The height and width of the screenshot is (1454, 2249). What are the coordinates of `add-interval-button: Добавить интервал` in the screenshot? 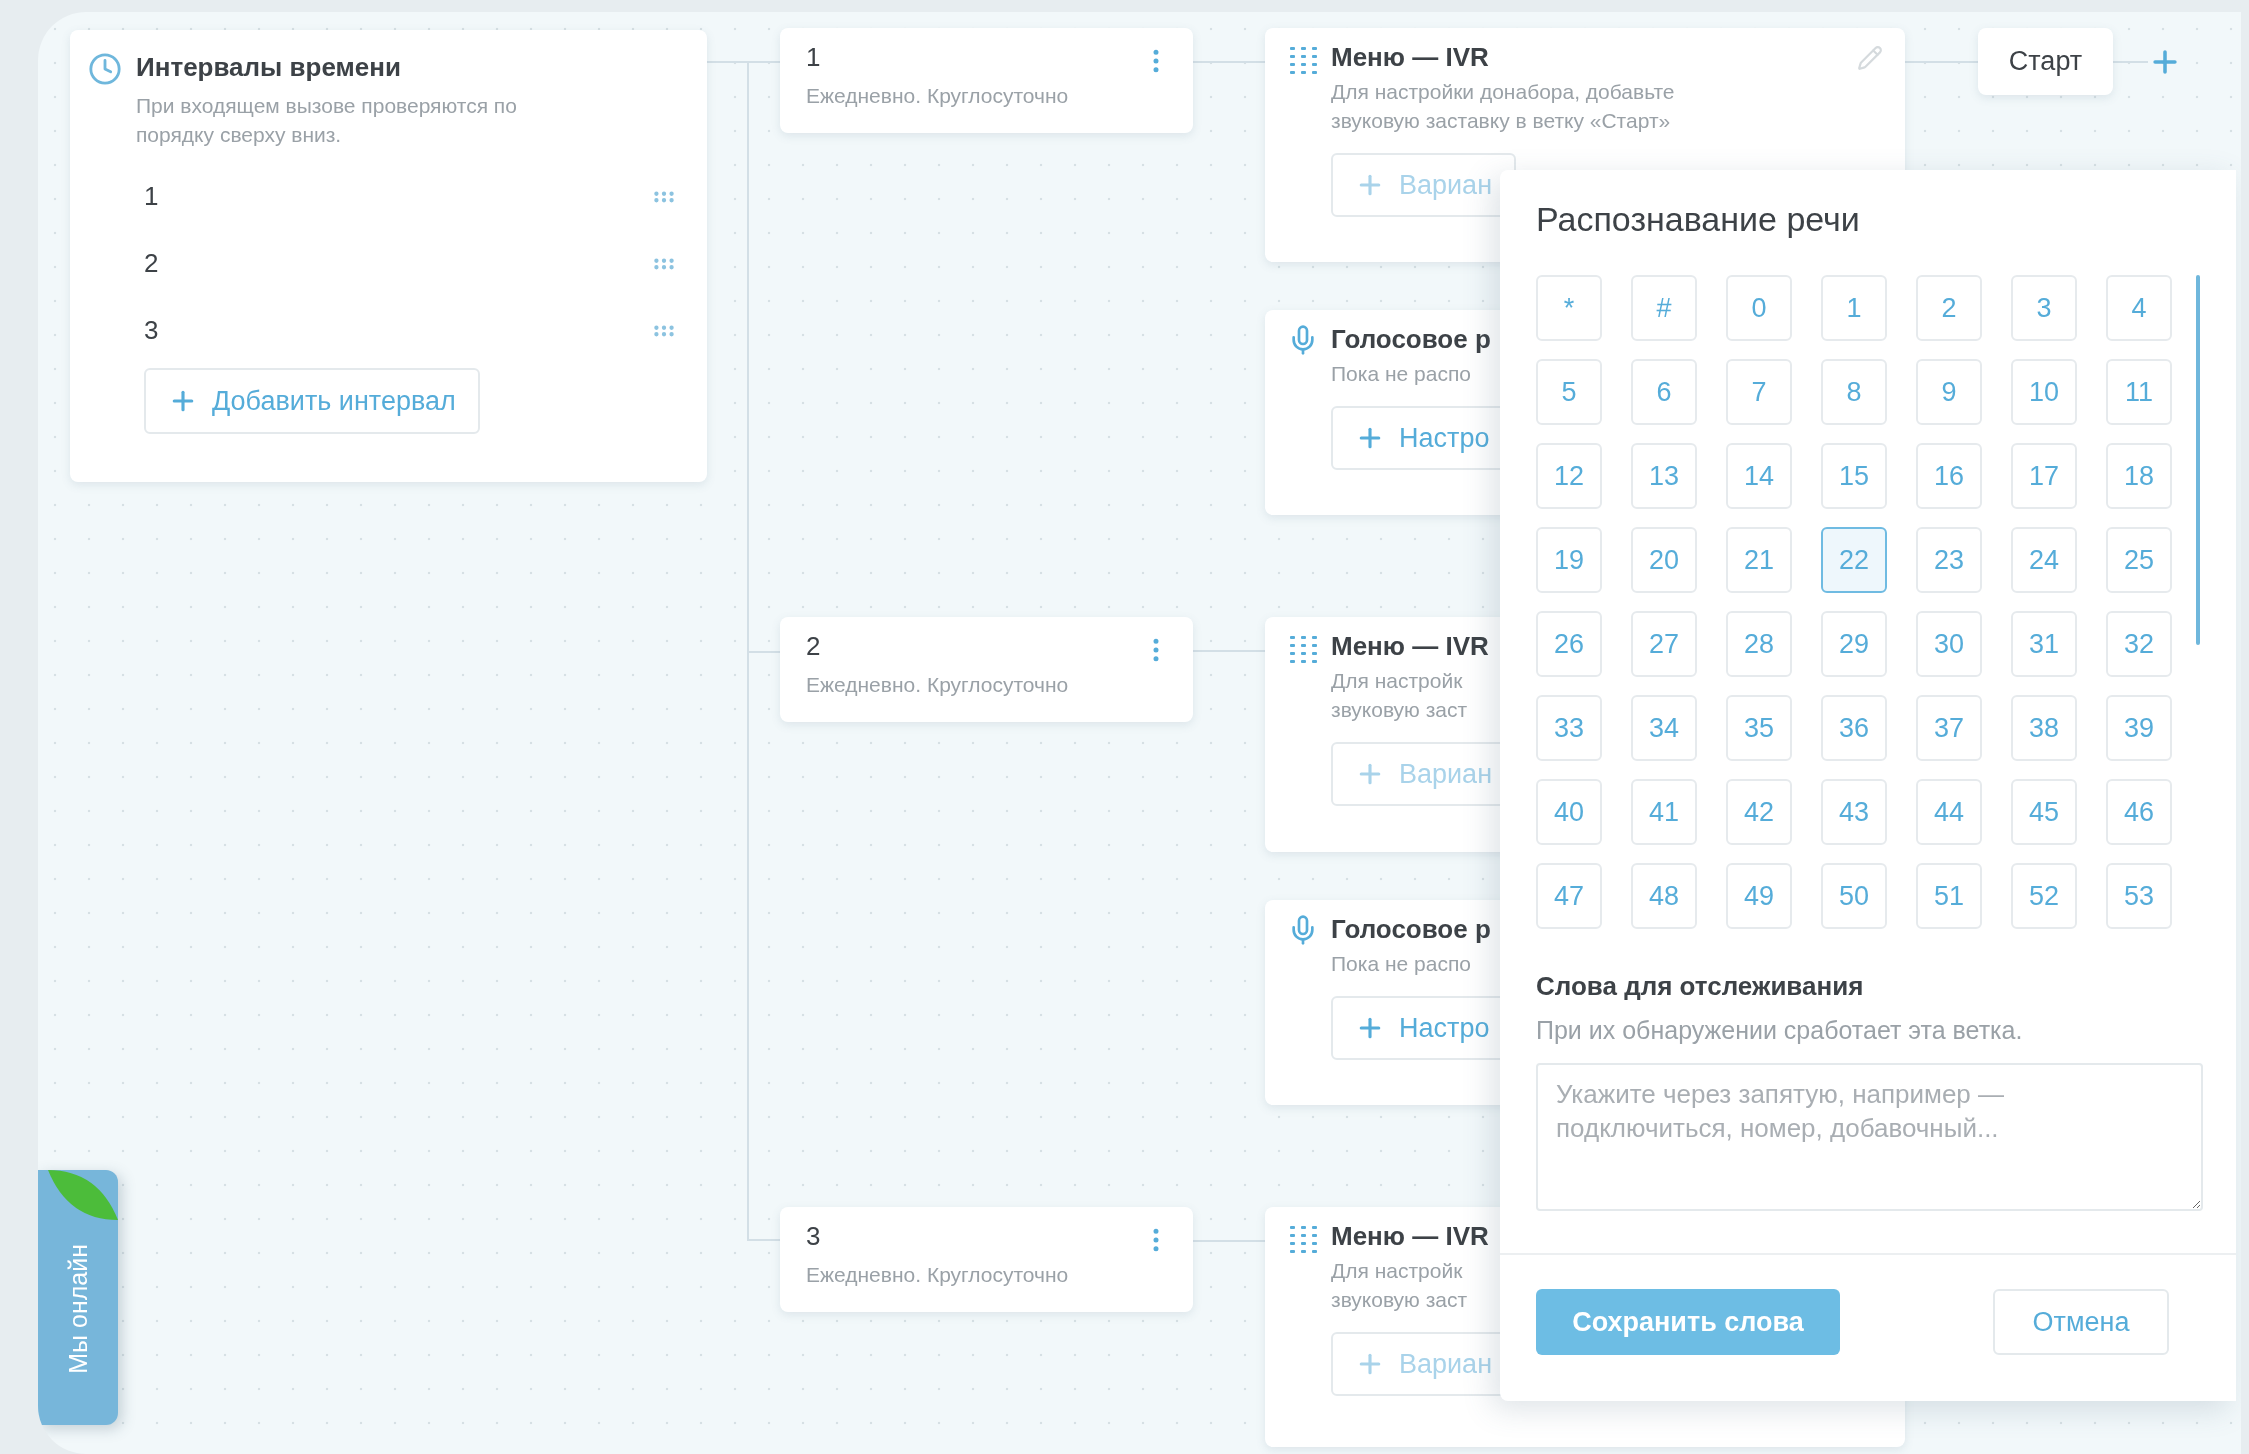 It's located at (312, 401).